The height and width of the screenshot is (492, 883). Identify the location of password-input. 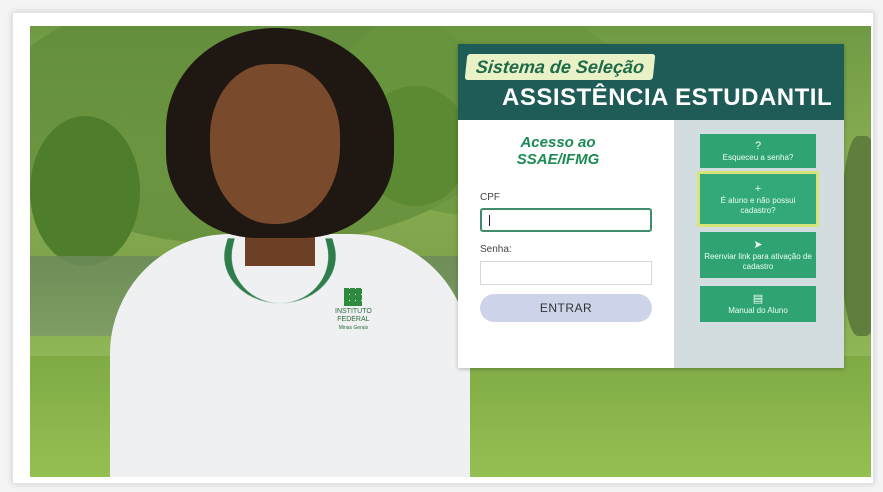
(566, 273).